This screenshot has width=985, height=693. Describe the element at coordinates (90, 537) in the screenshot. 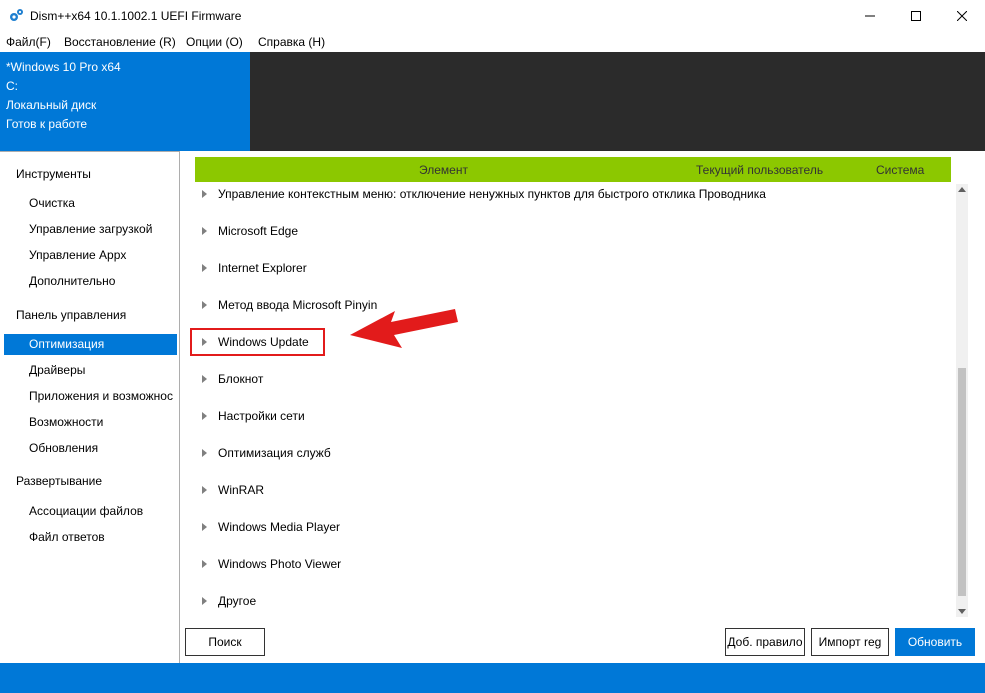

I see `sidebar-item-answer-file: Файл ответов` at that location.